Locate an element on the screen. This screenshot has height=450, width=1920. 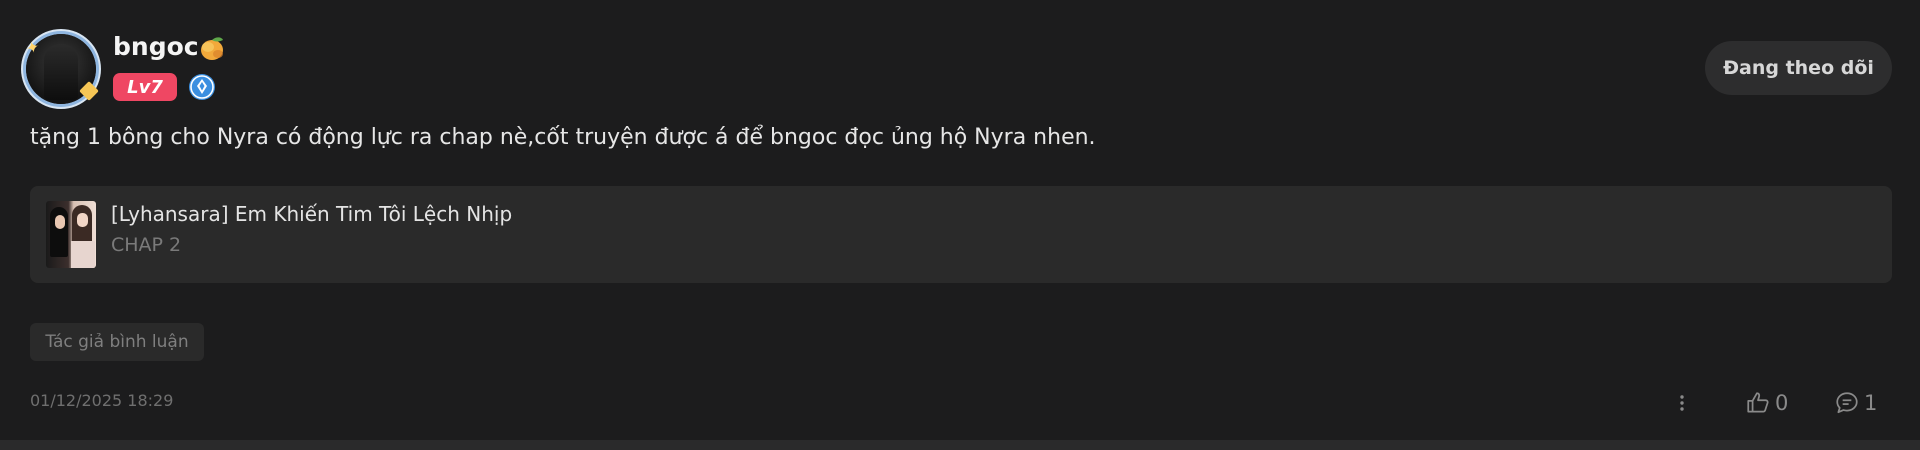
mango-icon is located at coordinates (212, 48).